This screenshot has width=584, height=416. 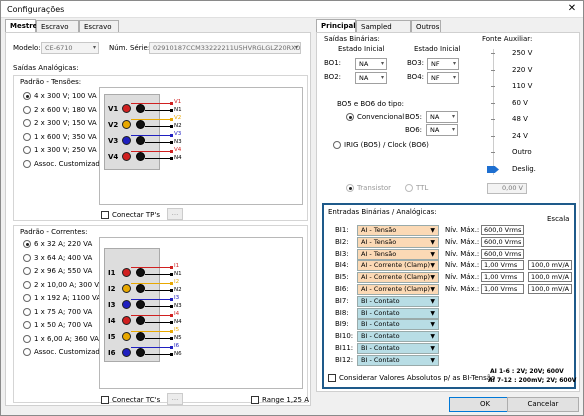 I want to click on bi-label: BI10:, so click(x=344, y=336).